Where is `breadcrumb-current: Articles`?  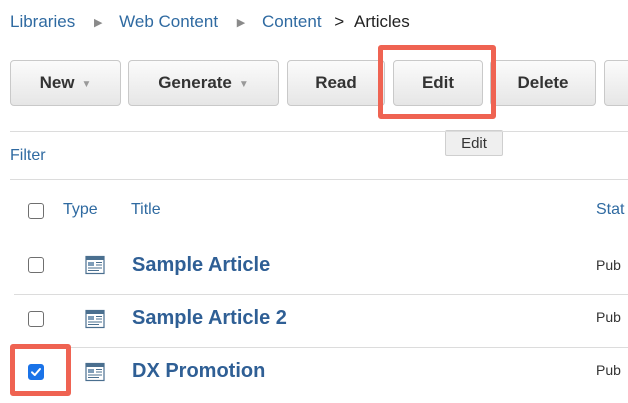 breadcrumb-current: Articles is located at coordinates (382, 21).